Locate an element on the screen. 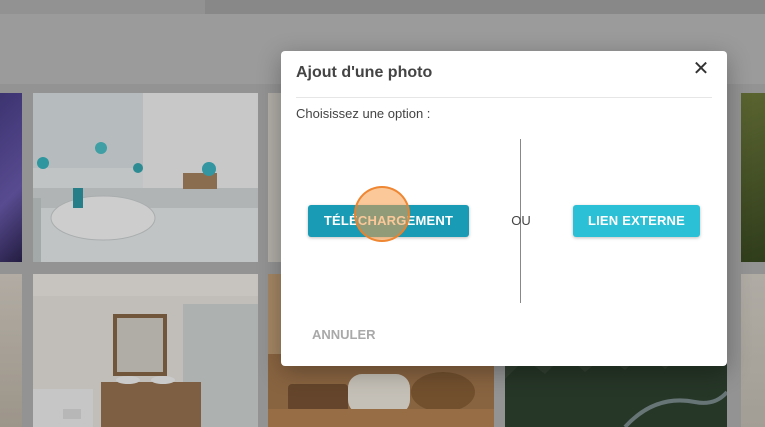 This screenshot has height=427, width=765. cancel-button: ANNULER is located at coordinates (344, 334).